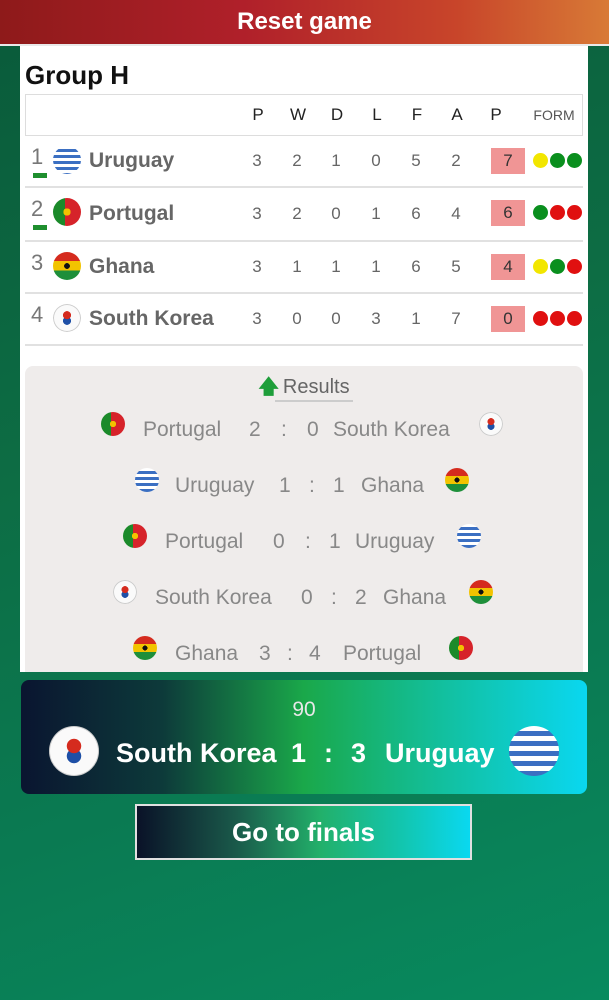  What do you see at coordinates (304, 268) in the screenshot?
I see `table-row: 3 Ghana 3 1 1 1 6 5 4` at bounding box center [304, 268].